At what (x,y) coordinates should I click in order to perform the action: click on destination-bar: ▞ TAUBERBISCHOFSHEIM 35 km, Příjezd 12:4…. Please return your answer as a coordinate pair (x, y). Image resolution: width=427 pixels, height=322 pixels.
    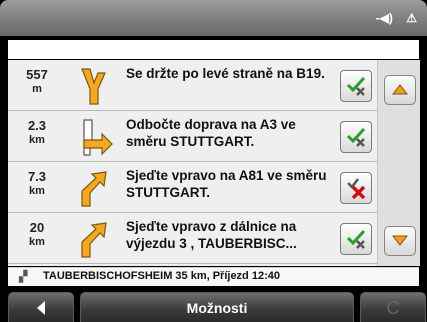
    Looking at the image, I should click on (213, 276).